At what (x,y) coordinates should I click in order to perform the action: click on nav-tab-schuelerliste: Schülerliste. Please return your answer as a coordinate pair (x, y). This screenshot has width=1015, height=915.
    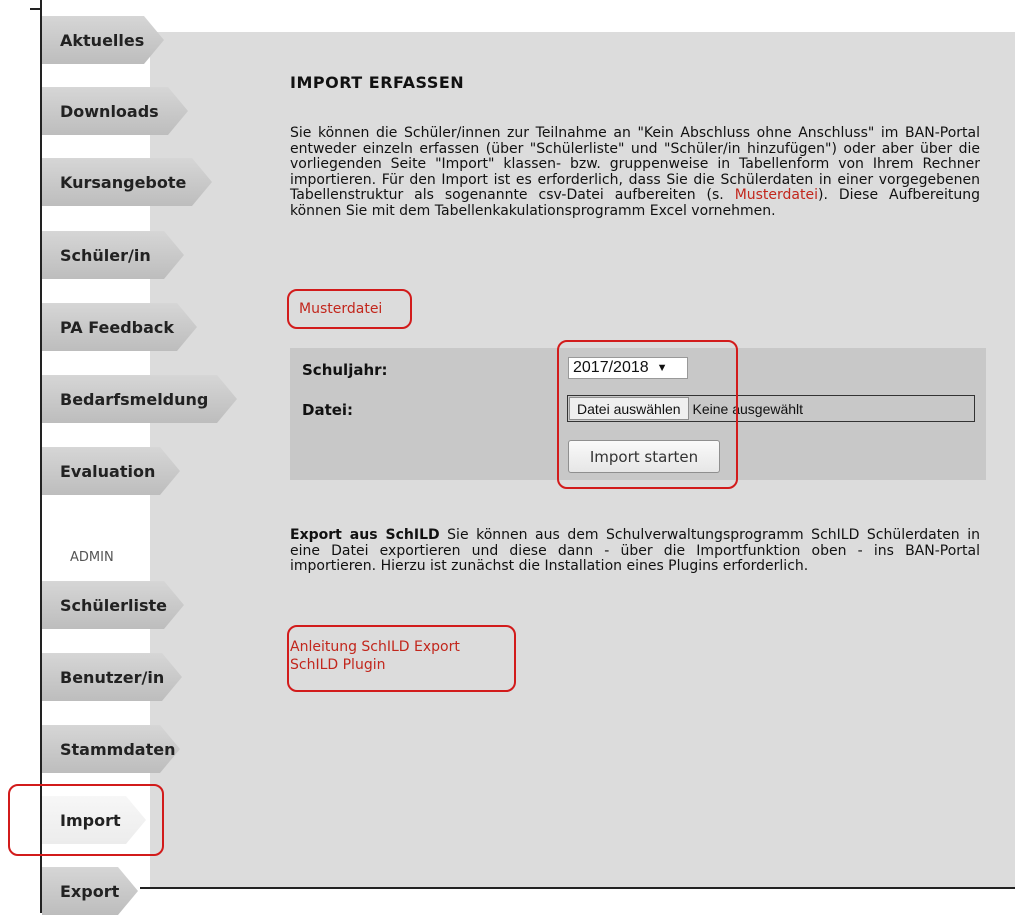
    Looking at the image, I should click on (113, 605).